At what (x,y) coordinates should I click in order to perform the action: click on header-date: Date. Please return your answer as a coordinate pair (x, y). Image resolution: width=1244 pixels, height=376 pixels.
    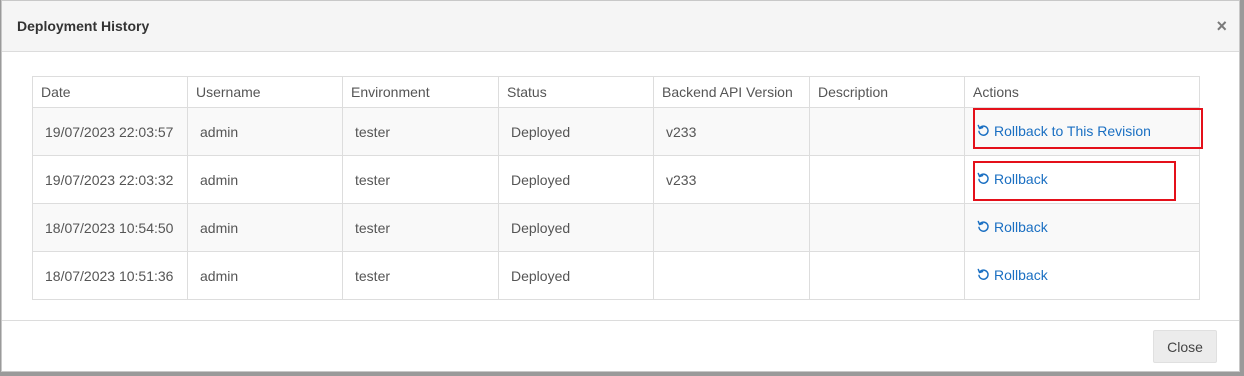
    Looking at the image, I should click on (110, 92).